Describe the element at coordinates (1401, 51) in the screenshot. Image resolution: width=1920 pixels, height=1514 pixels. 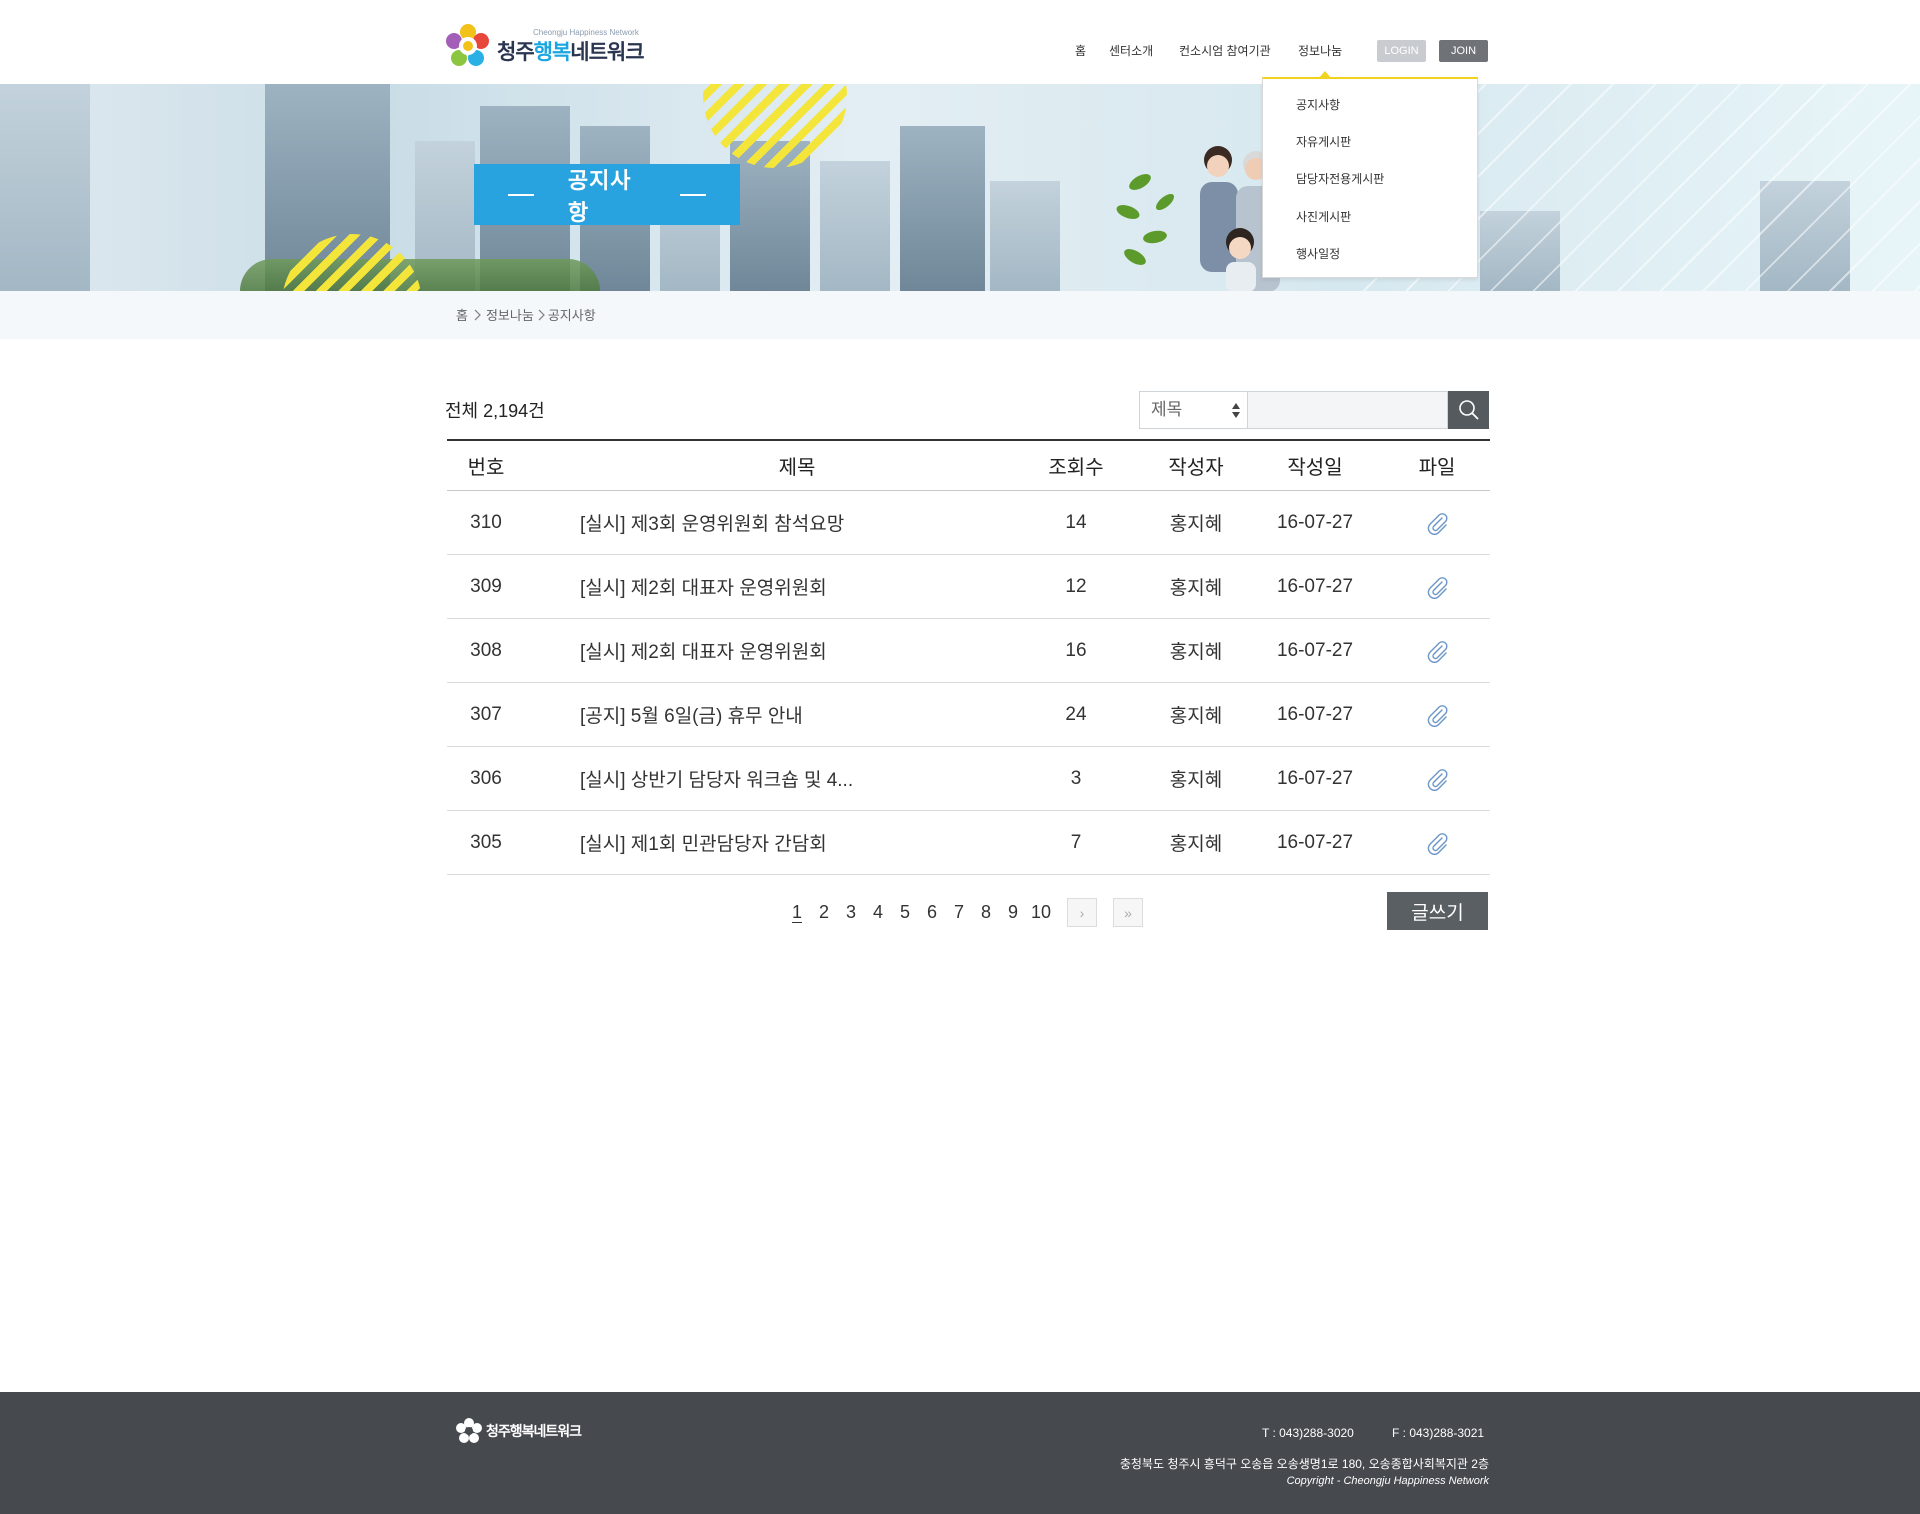
I see `login-button: LOGIN` at that location.